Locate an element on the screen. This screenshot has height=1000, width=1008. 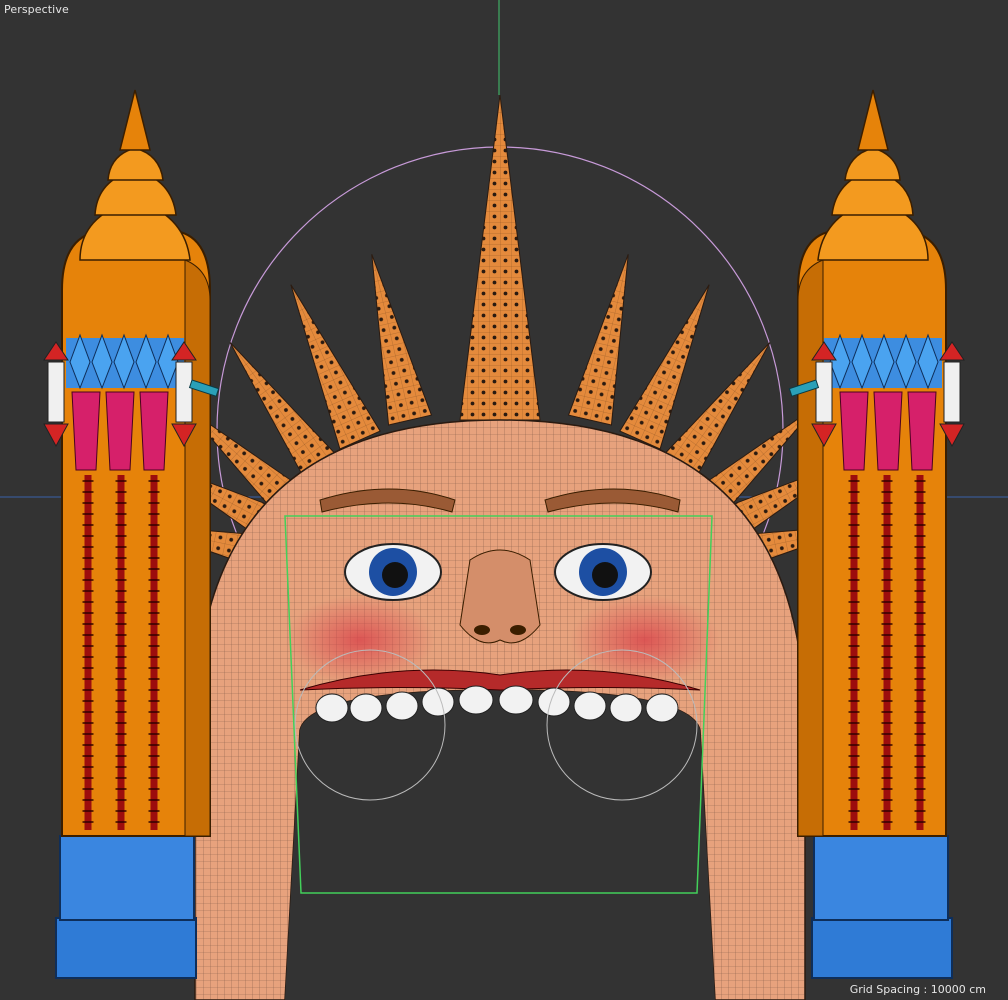
grid-spacing-label: Grid Spacing : 10000 cm is located at coordinates (917, 989).